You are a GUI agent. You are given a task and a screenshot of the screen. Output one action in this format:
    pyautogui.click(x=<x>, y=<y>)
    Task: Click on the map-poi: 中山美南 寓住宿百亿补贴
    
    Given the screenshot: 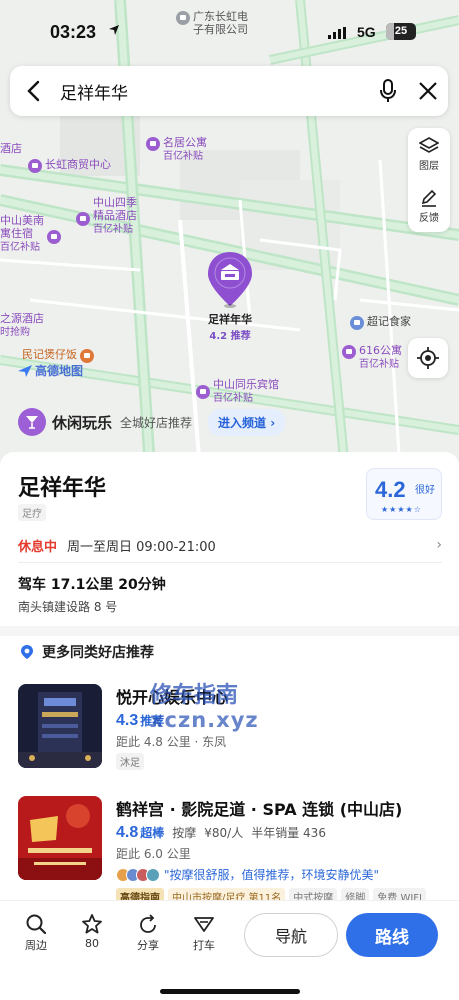 What is the action you would take?
    pyautogui.click(x=30, y=234)
    